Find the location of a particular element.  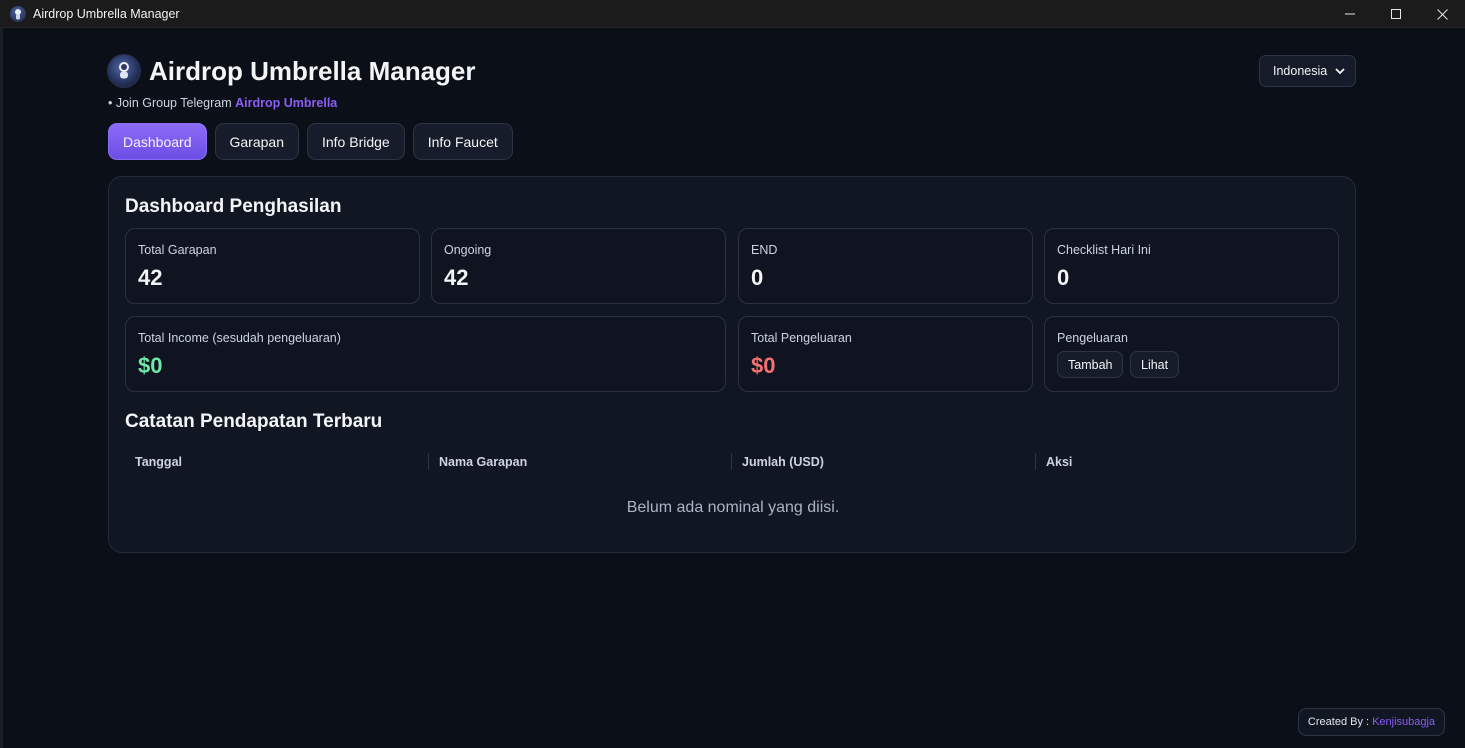

income-value: $0 is located at coordinates (150, 365).